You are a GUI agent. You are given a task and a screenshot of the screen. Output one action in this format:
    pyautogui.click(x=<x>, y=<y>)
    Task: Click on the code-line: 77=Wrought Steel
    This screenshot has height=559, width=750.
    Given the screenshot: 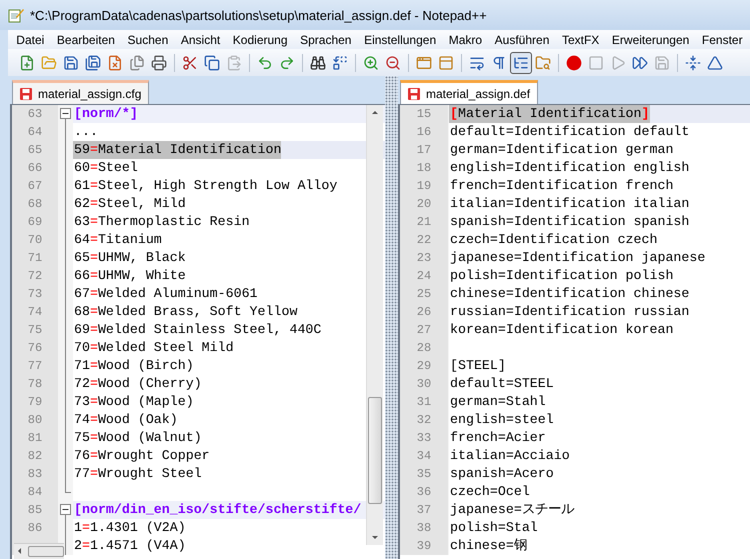 What is the action you would take?
    pyautogui.click(x=137, y=474)
    